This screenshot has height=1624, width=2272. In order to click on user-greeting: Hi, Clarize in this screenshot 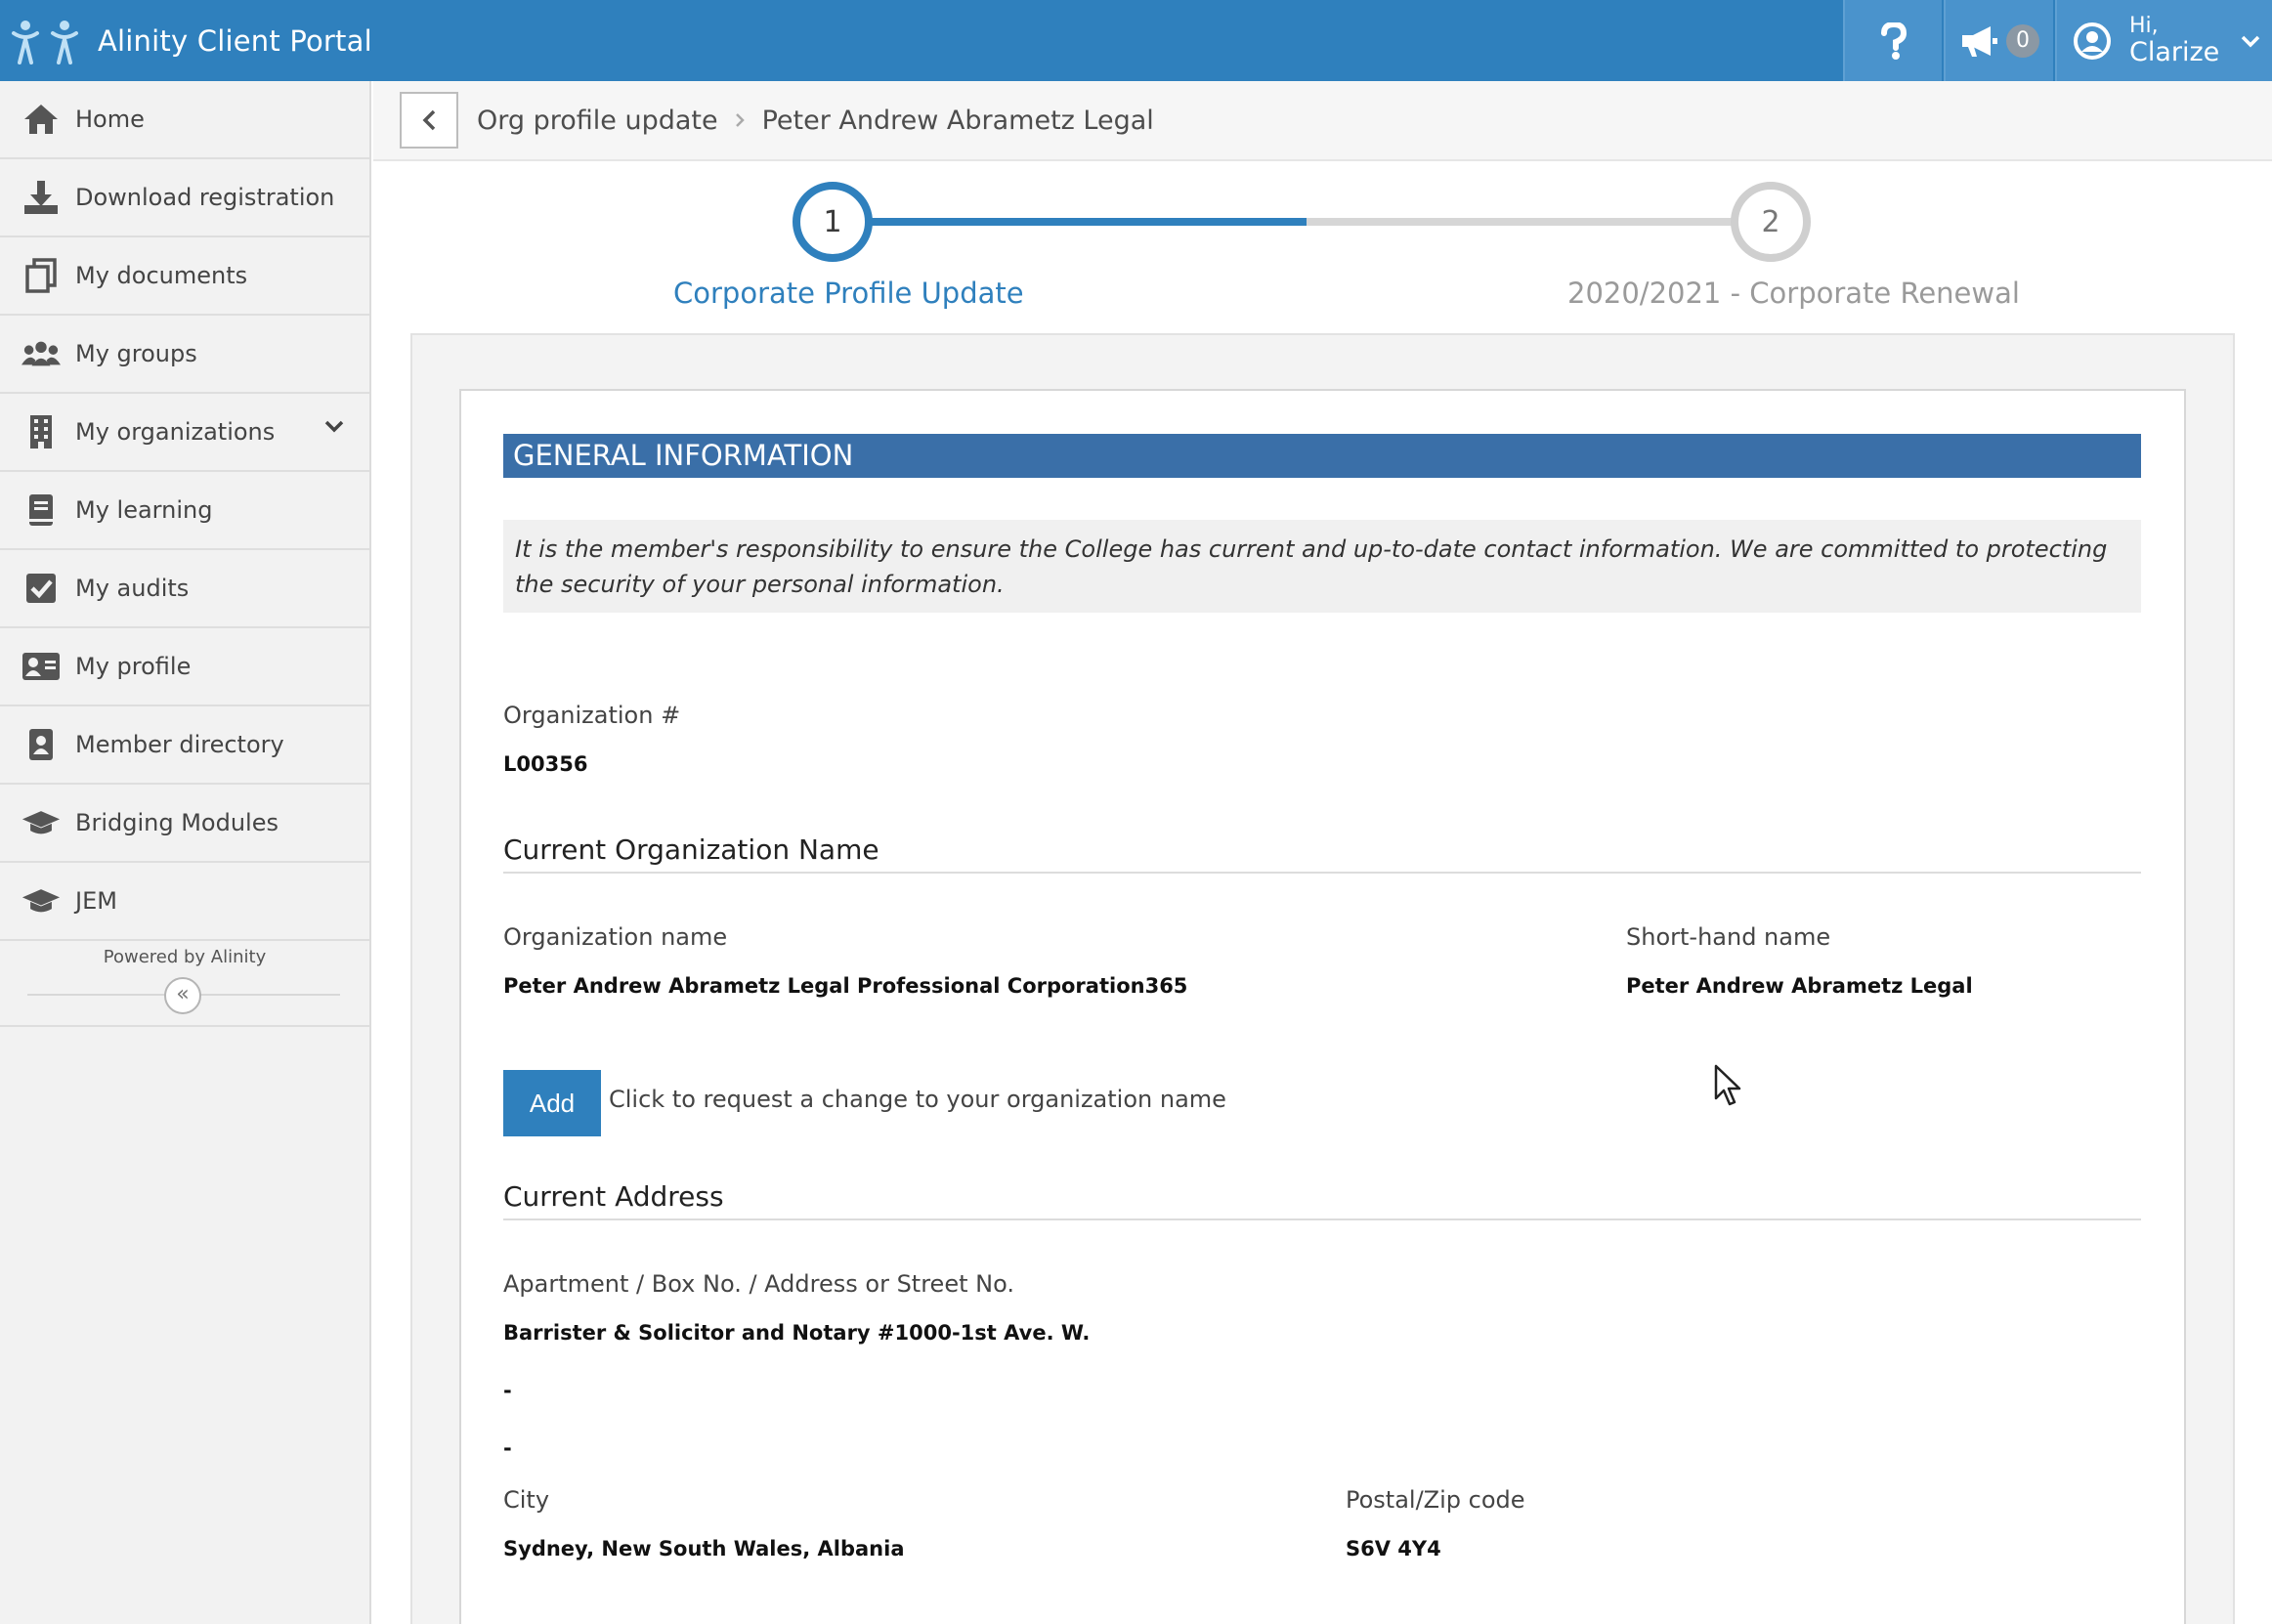, I will do `click(2174, 40)`.